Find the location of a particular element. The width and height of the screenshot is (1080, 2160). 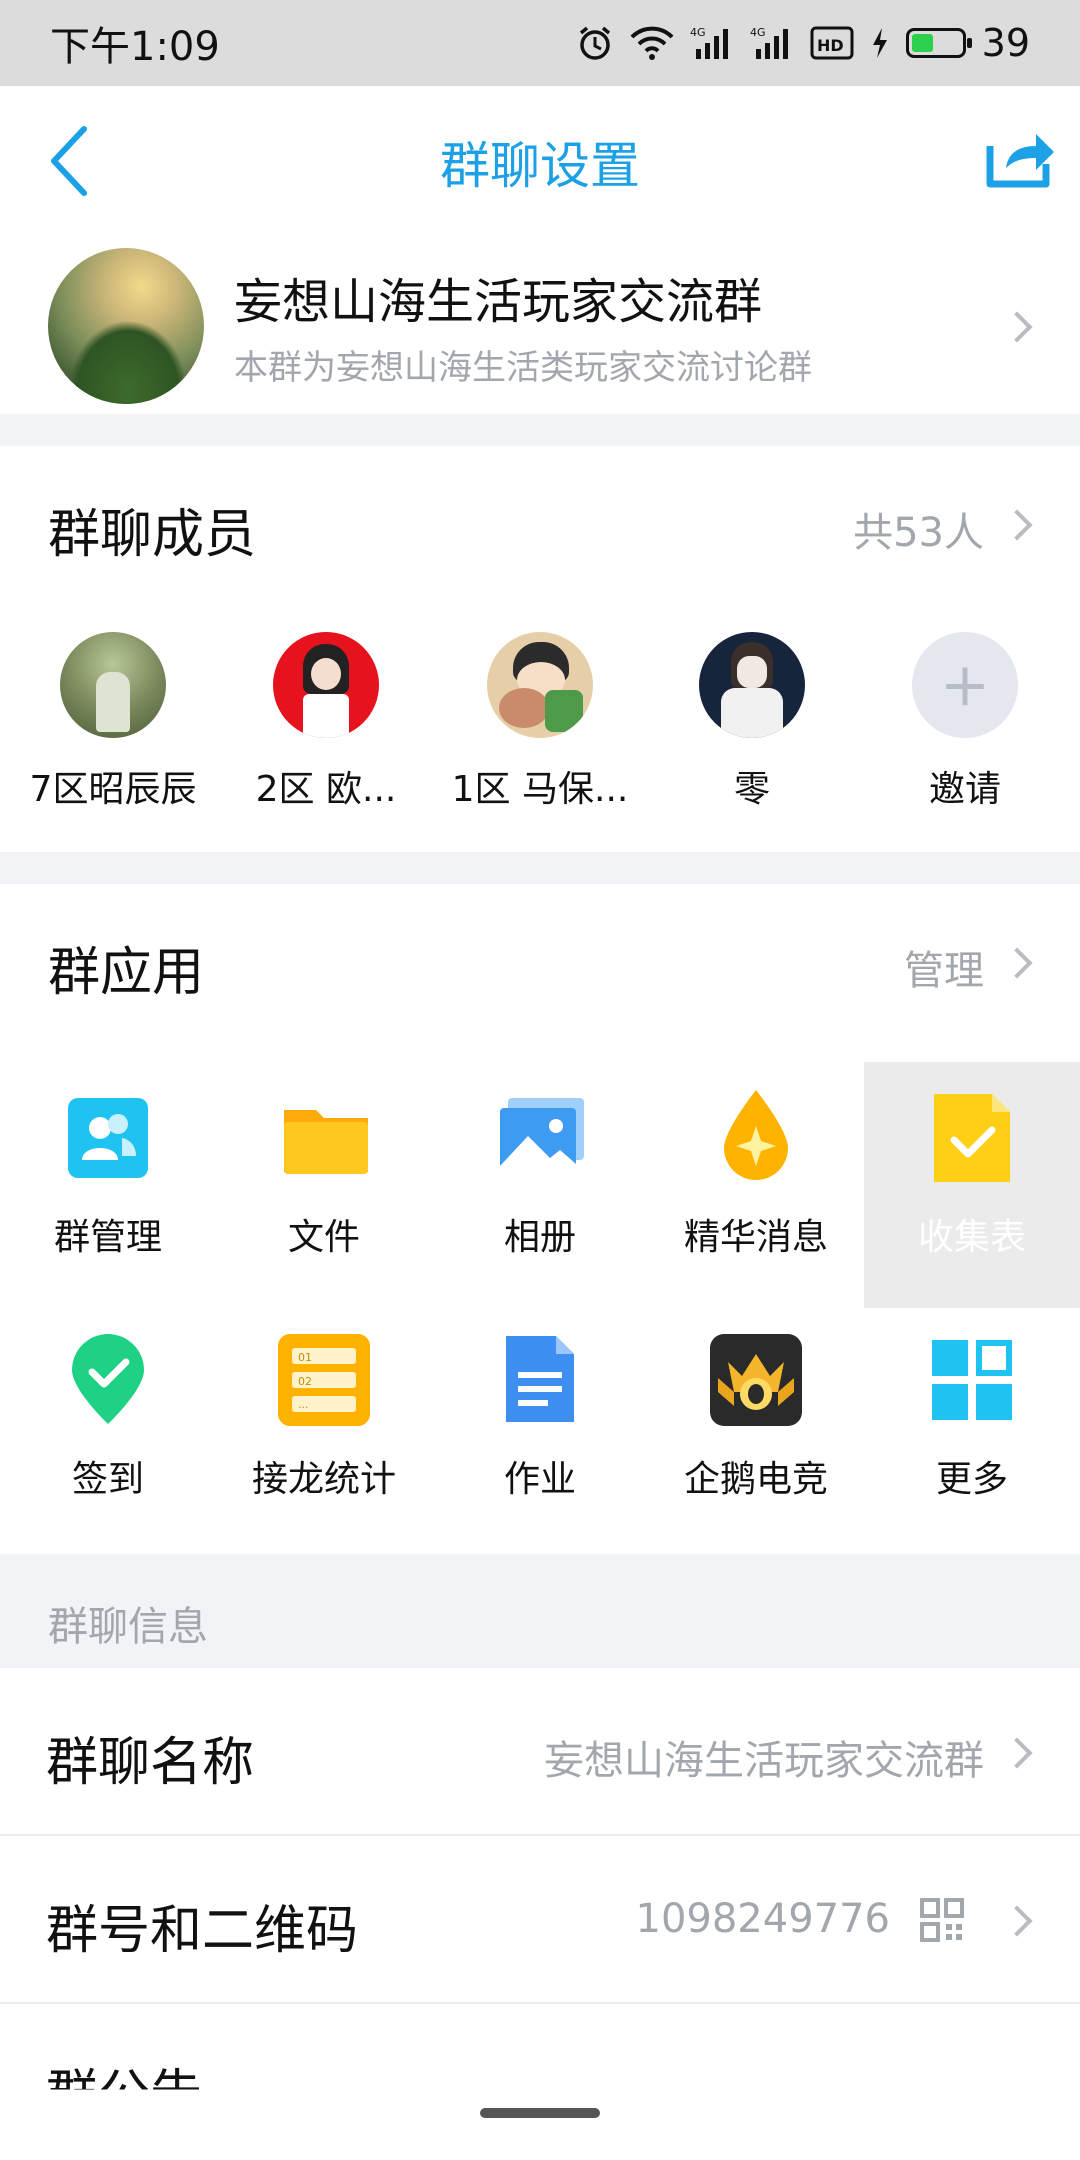

group-description: 本群为妄想山海生活类玩家交流讨论群 is located at coordinates (523, 368).